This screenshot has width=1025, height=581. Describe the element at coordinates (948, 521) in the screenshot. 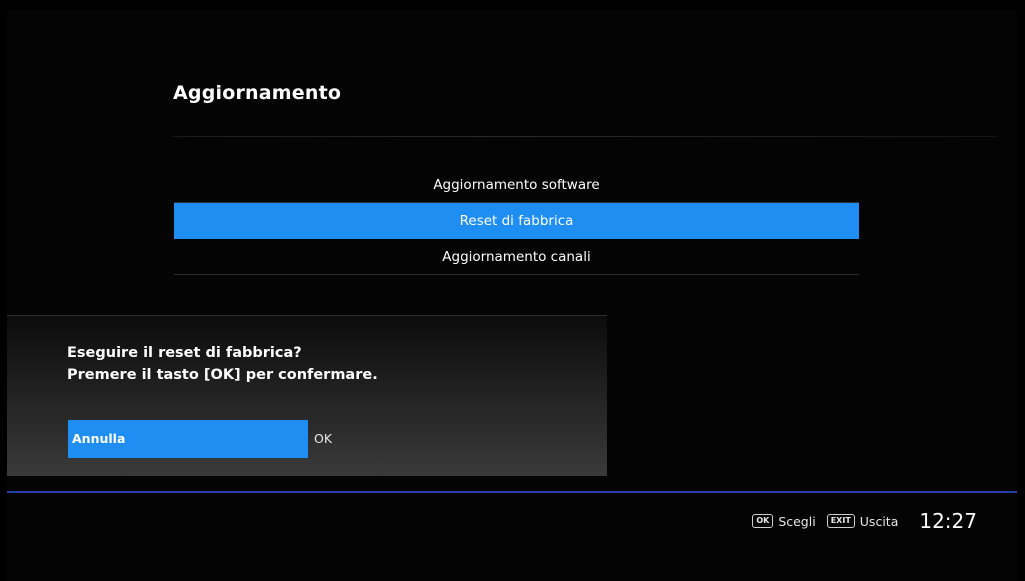

I see `clock: 12:27` at that location.